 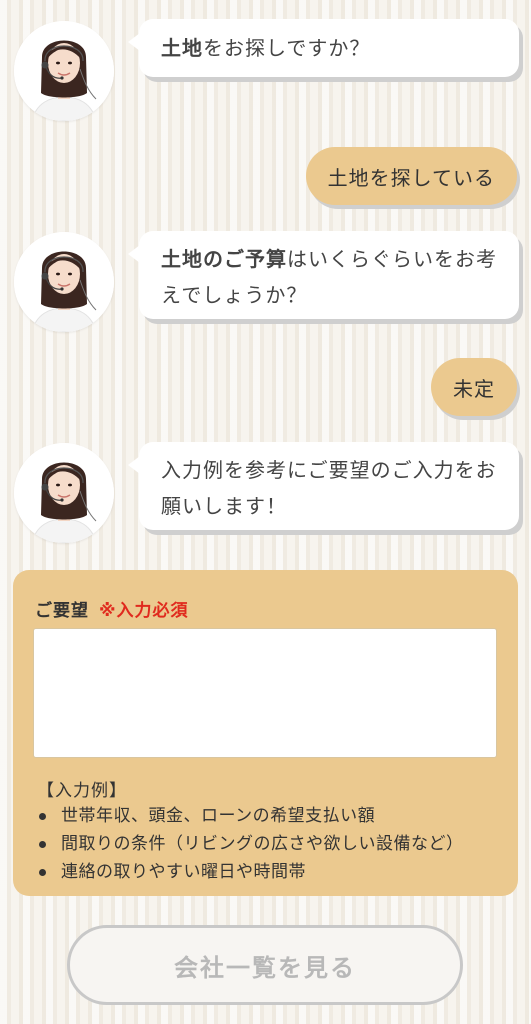 I want to click on bot-message-text: をお探しですか？, so click(x=287, y=48).